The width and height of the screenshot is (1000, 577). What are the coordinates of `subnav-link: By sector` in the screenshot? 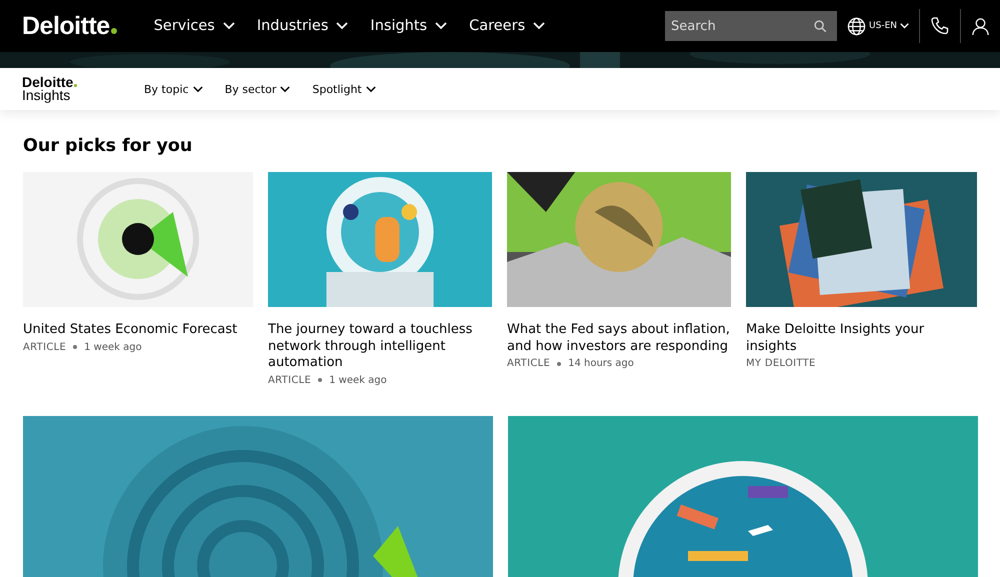 It's located at (257, 89).